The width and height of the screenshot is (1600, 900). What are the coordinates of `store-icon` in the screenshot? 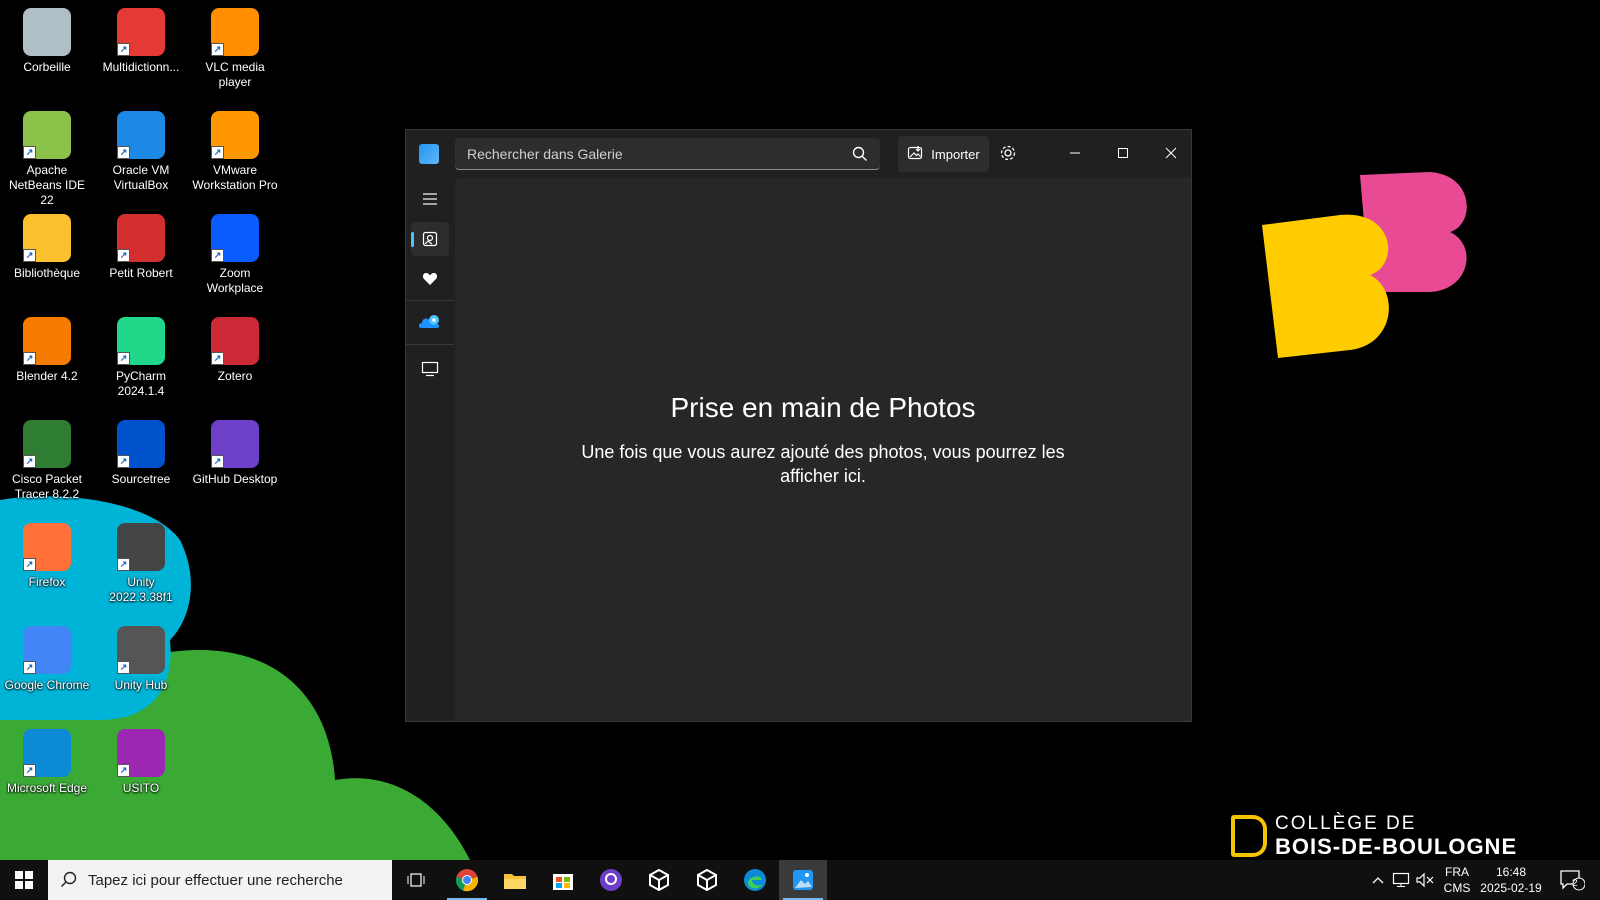 It's located at (563, 882).